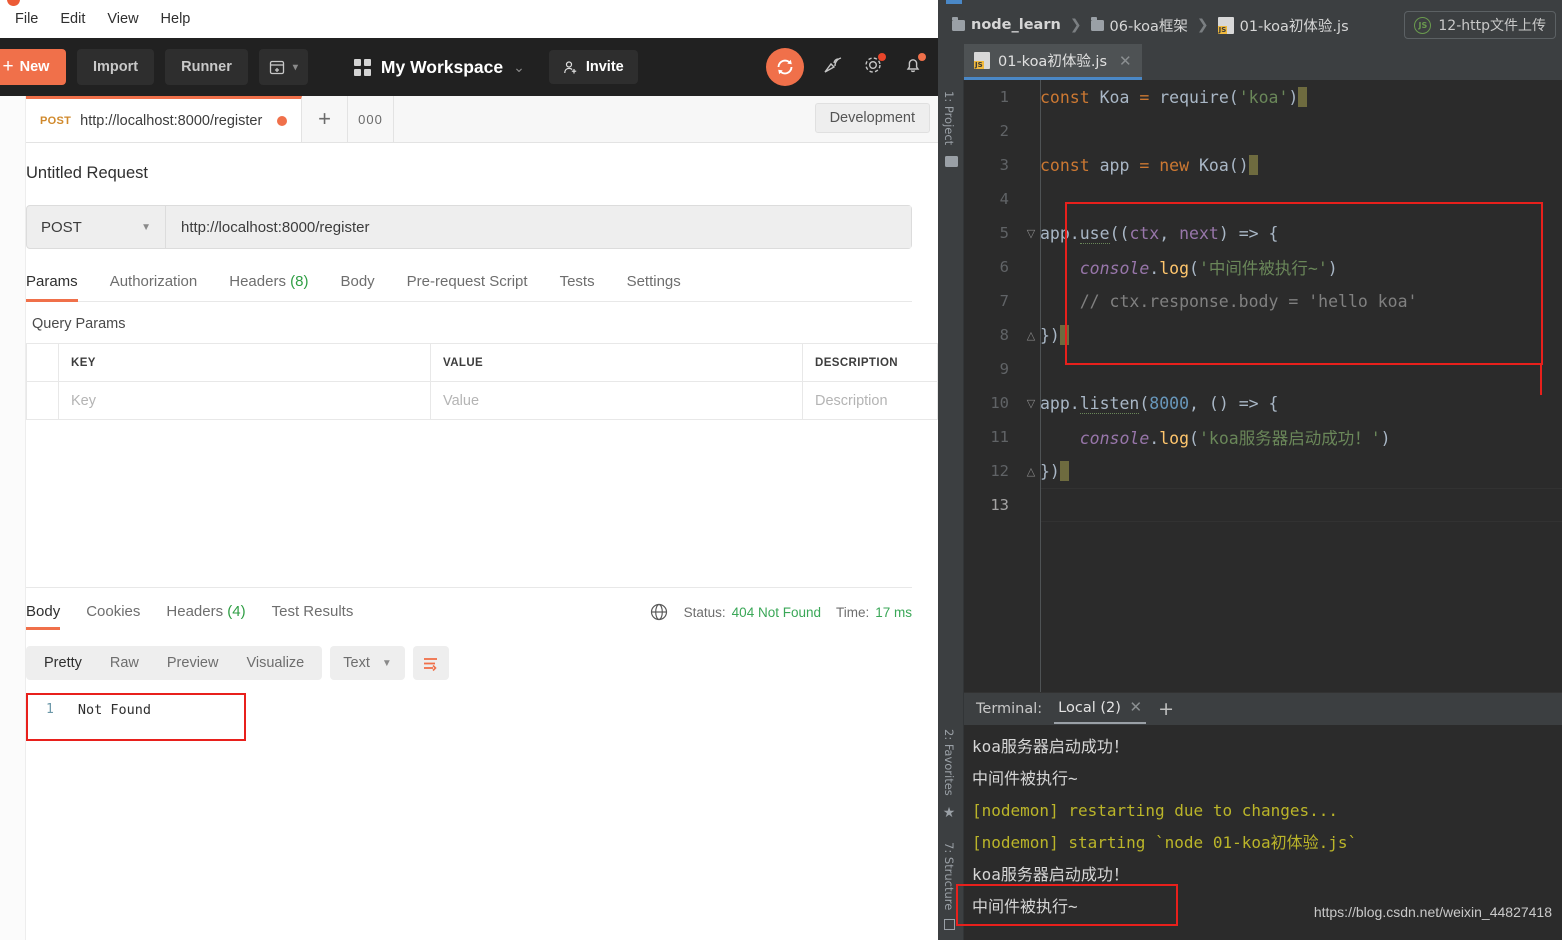 The image size is (1562, 940). What do you see at coordinates (96, 227) in the screenshot?
I see `method-selector: POST ▼` at bounding box center [96, 227].